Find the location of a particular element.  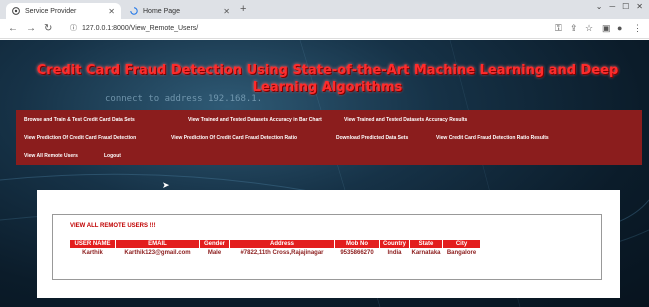

table-cell: #7822,11th Cross,Rajajinagar is located at coordinates (282, 253).